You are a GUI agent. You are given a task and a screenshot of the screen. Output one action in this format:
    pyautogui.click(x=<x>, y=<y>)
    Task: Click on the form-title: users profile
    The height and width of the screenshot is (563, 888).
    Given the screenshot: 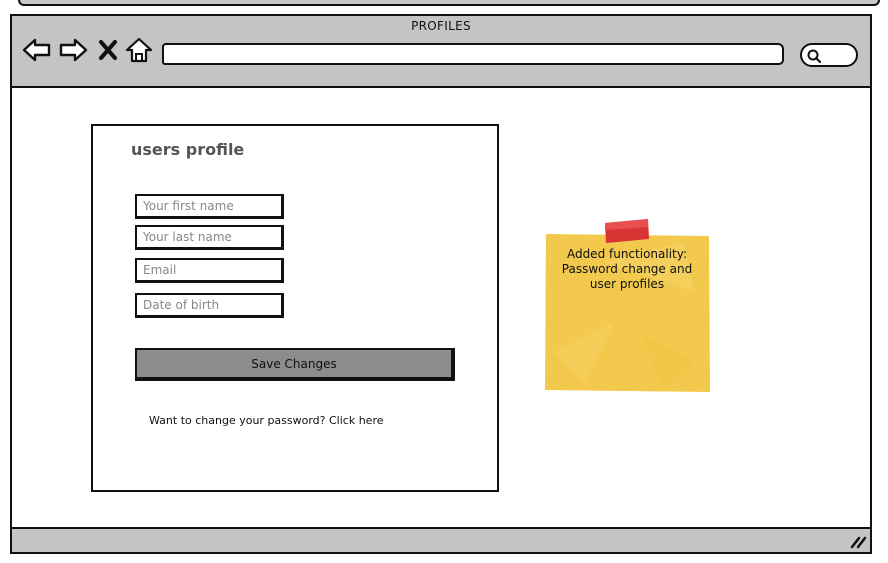 What is the action you would take?
    pyautogui.click(x=188, y=149)
    